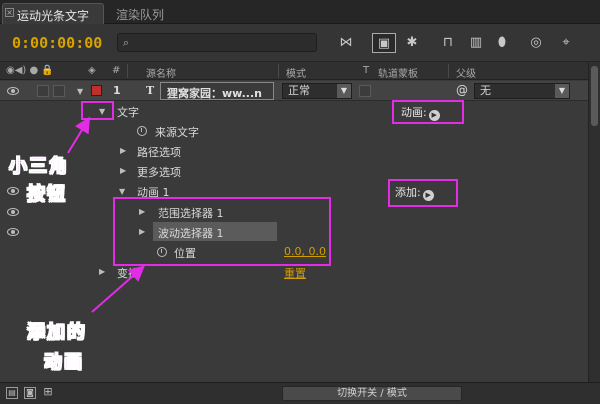  What do you see at coordinates (106, 214) in the screenshot?
I see `annotation-arrows` at bounding box center [106, 214].